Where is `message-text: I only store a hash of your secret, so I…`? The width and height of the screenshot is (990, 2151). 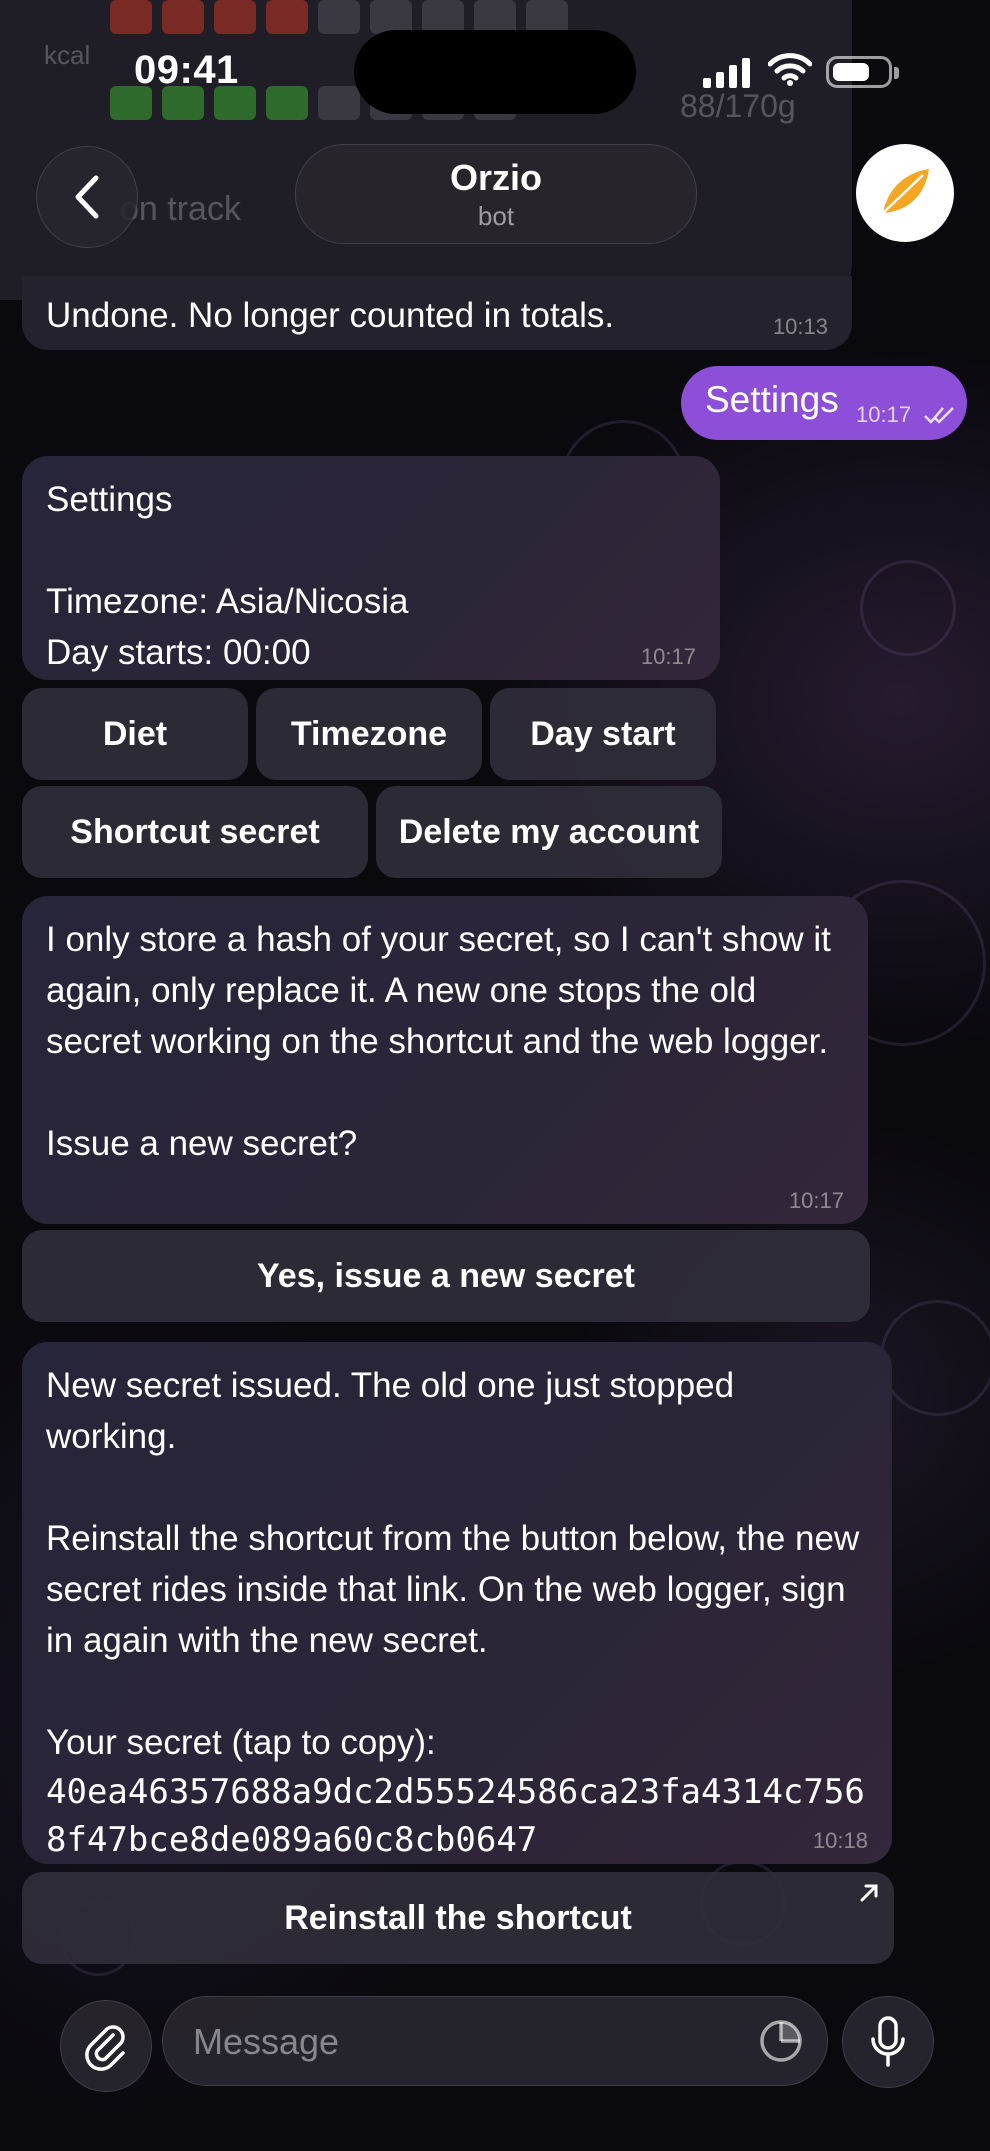 message-text: I only store a hash of your secret, so I… is located at coordinates (438, 1041).